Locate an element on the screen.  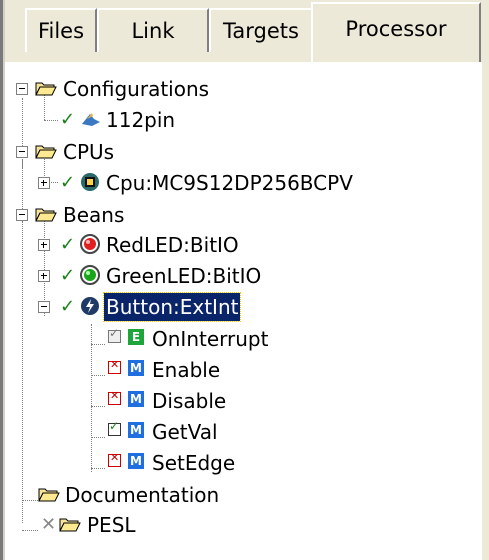
tab-processor-expert: Processor Expert is located at coordinates (396, 46).